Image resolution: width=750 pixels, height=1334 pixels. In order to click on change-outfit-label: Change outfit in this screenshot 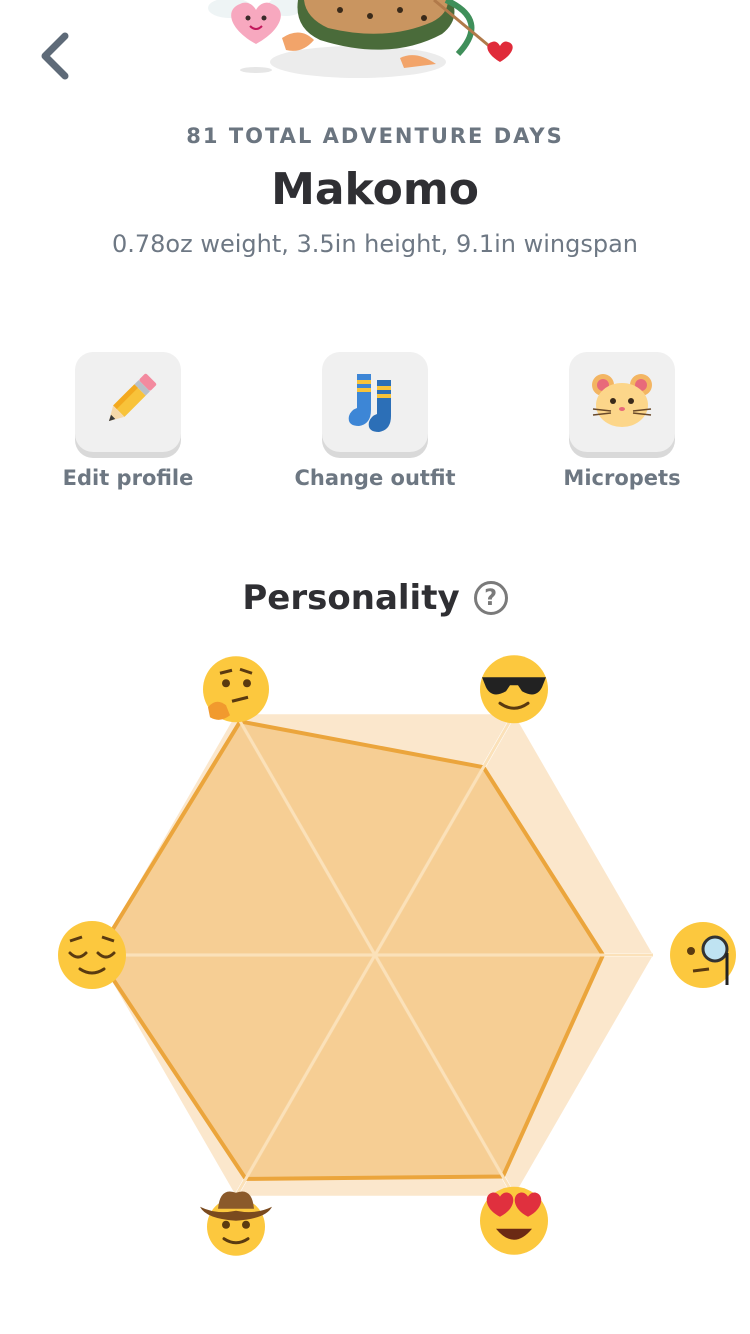, I will do `click(375, 478)`.